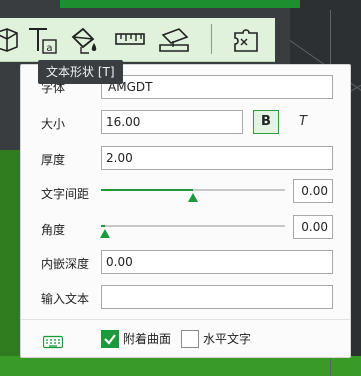 The height and width of the screenshot is (376, 361). What do you see at coordinates (217, 158) in the screenshot?
I see `thickness-input` at bounding box center [217, 158].